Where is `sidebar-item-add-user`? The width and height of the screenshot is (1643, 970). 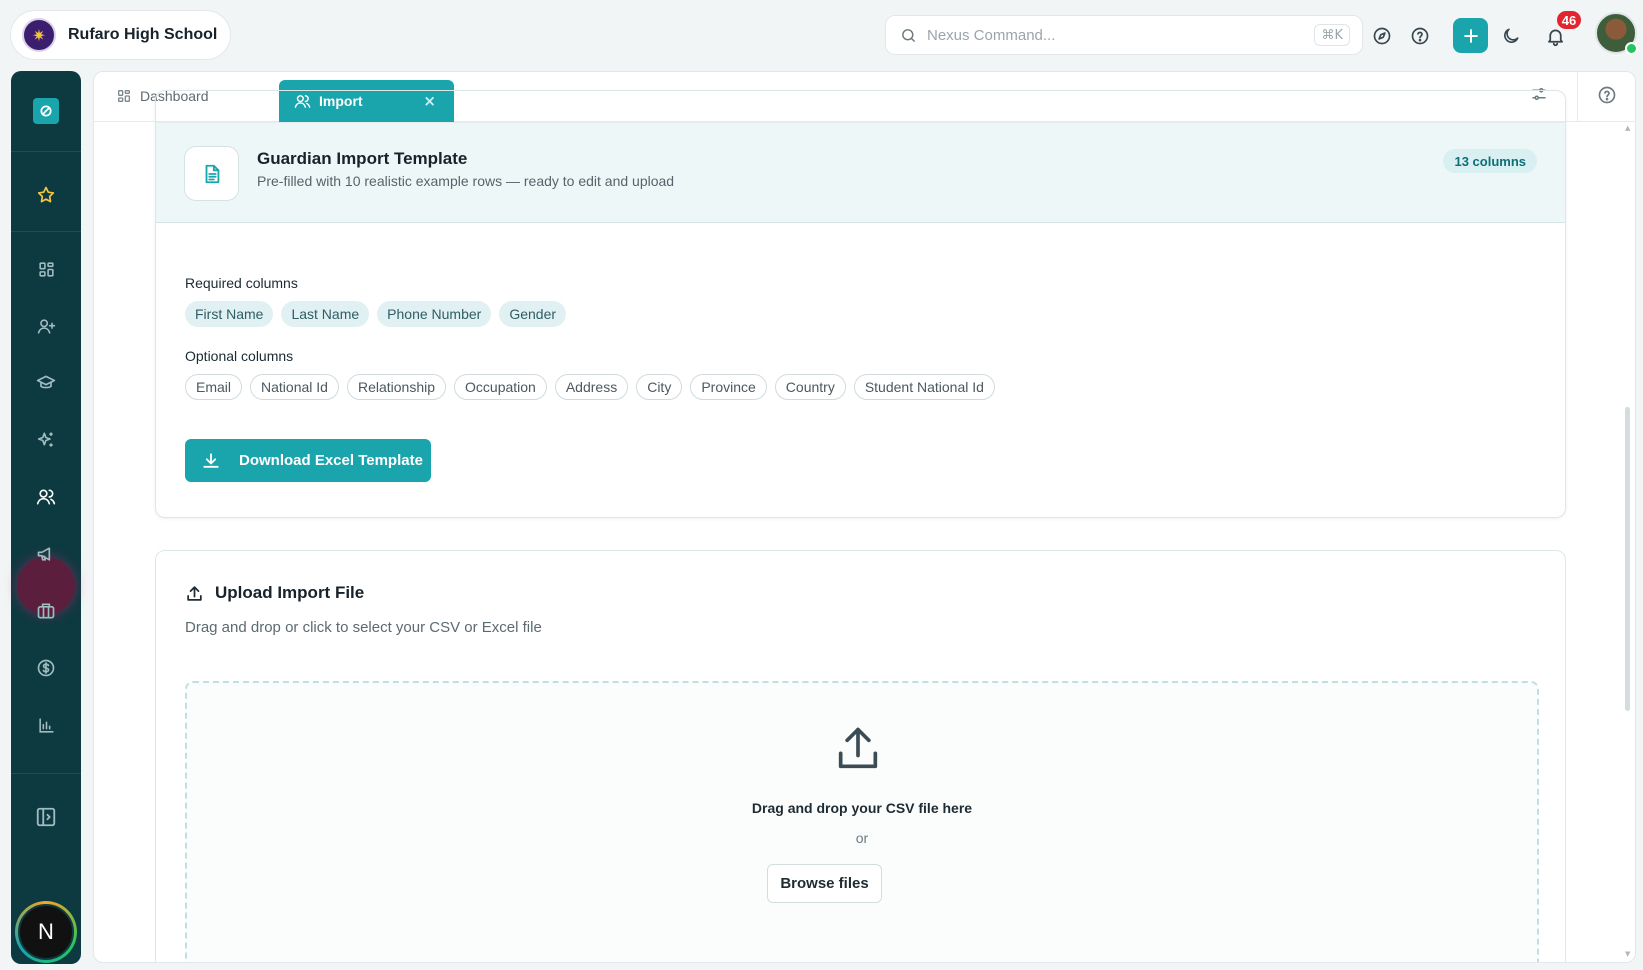 sidebar-item-add-user is located at coordinates (46, 326).